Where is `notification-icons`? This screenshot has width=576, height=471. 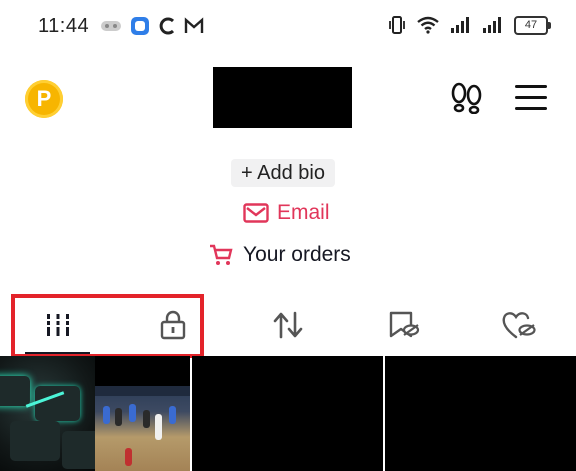
notification-icons is located at coordinates (152, 26).